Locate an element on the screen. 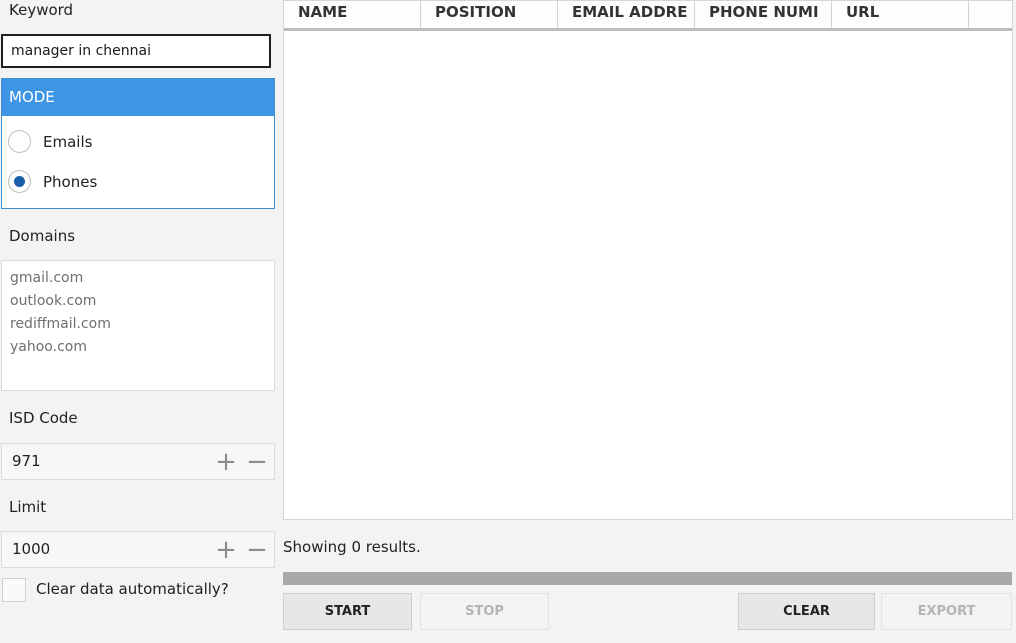  domains-label: Domains is located at coordinates (42, 236).